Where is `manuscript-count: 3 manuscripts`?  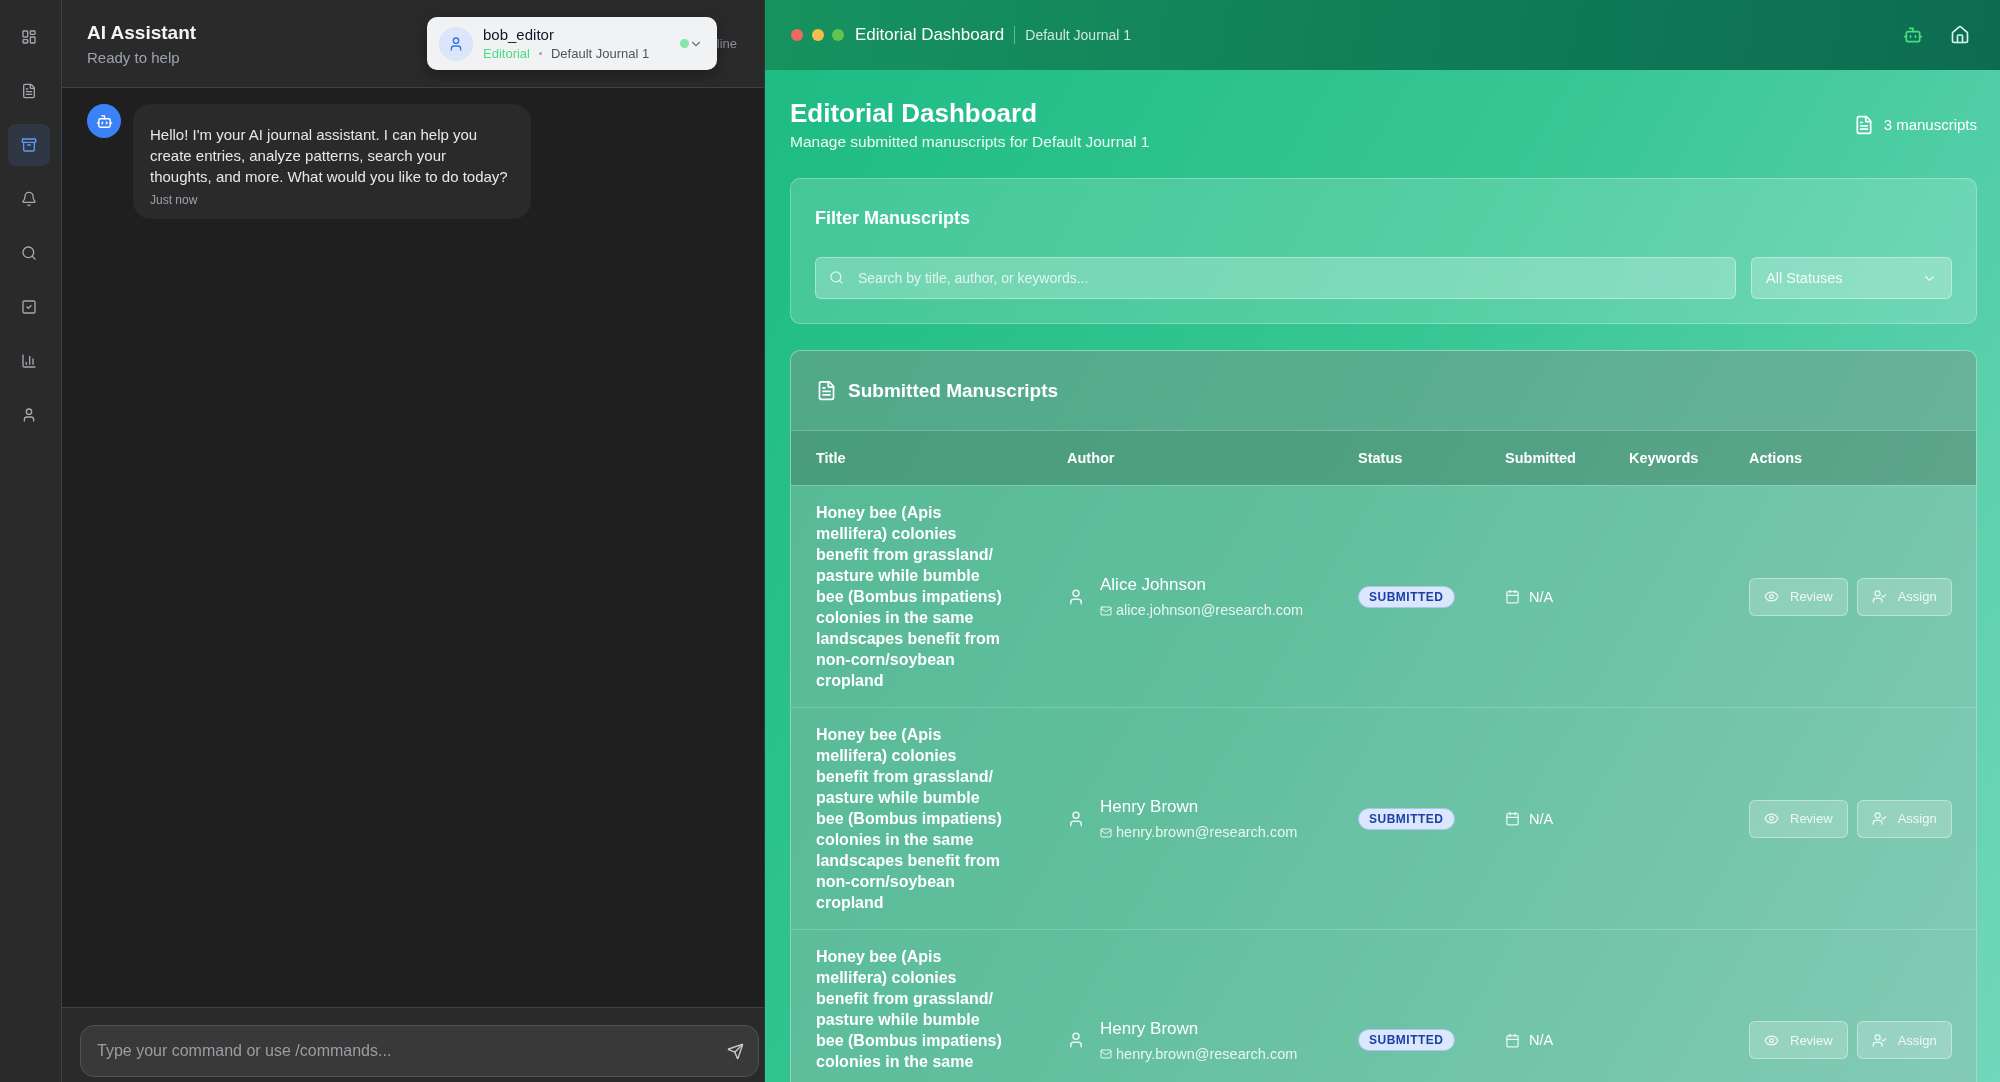
manuscript-count: 3 manuscripts is located at coordinates (1930, 124).